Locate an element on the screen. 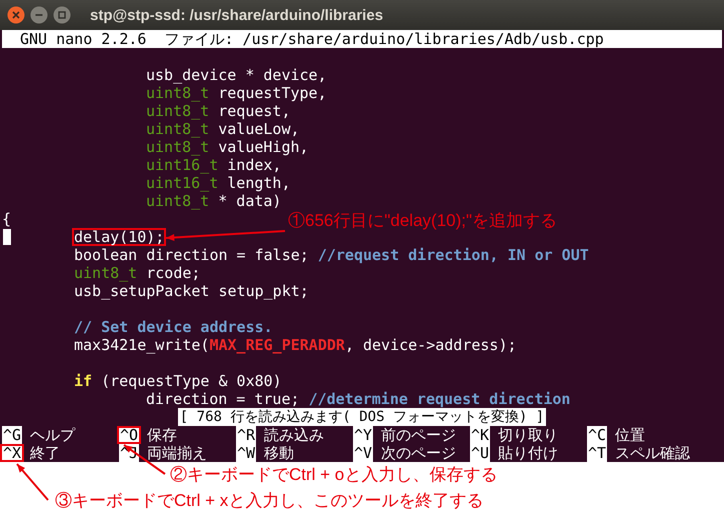 This screenshot has width=724, height=527. shortcut-label: スペル確認 is located at coordinates (652, 453).